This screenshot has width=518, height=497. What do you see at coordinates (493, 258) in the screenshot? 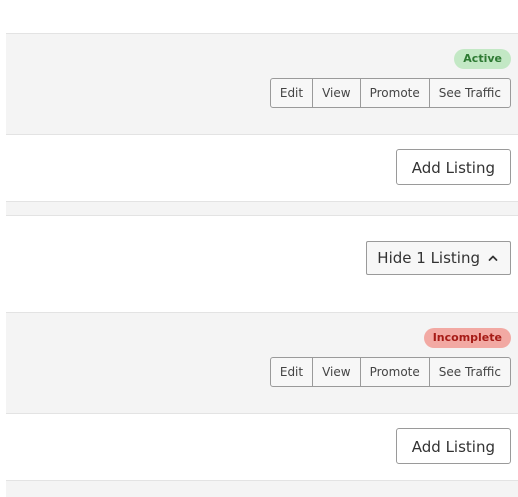
I see `chevron-up-icon` at bounding box center [493, 258].